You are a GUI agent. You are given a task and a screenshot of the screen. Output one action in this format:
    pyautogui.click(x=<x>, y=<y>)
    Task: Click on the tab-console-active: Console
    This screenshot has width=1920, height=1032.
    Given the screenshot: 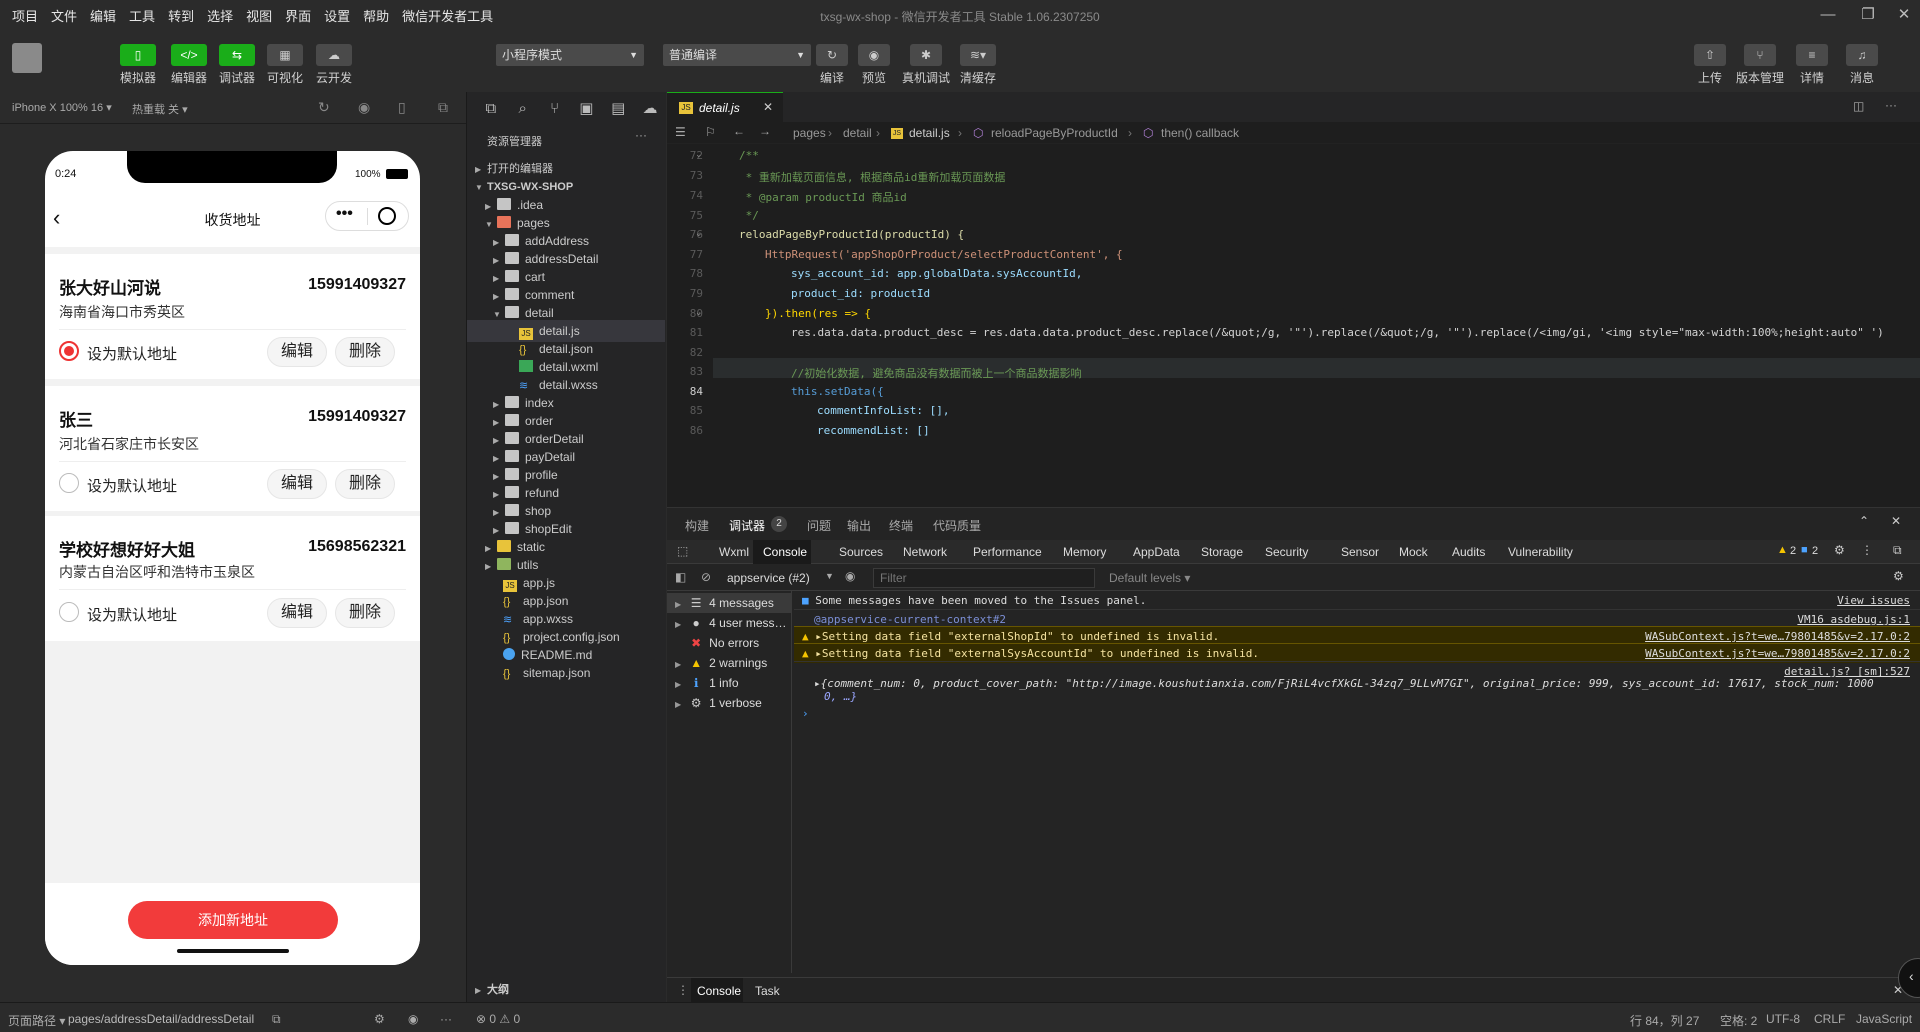 What is the action you would take?
    pyautogui.click(x=782, y=552)
    